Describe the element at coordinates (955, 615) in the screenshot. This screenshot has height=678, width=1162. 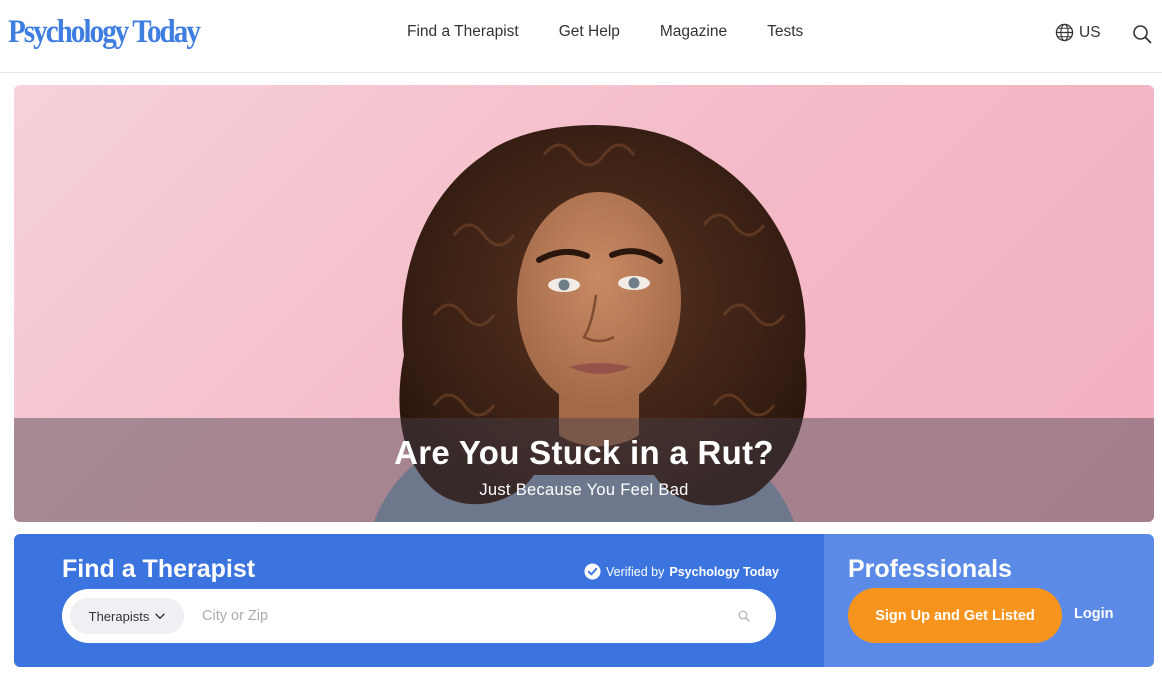
I see `sign-up-button: Sign Up and Get Listed` at that location.